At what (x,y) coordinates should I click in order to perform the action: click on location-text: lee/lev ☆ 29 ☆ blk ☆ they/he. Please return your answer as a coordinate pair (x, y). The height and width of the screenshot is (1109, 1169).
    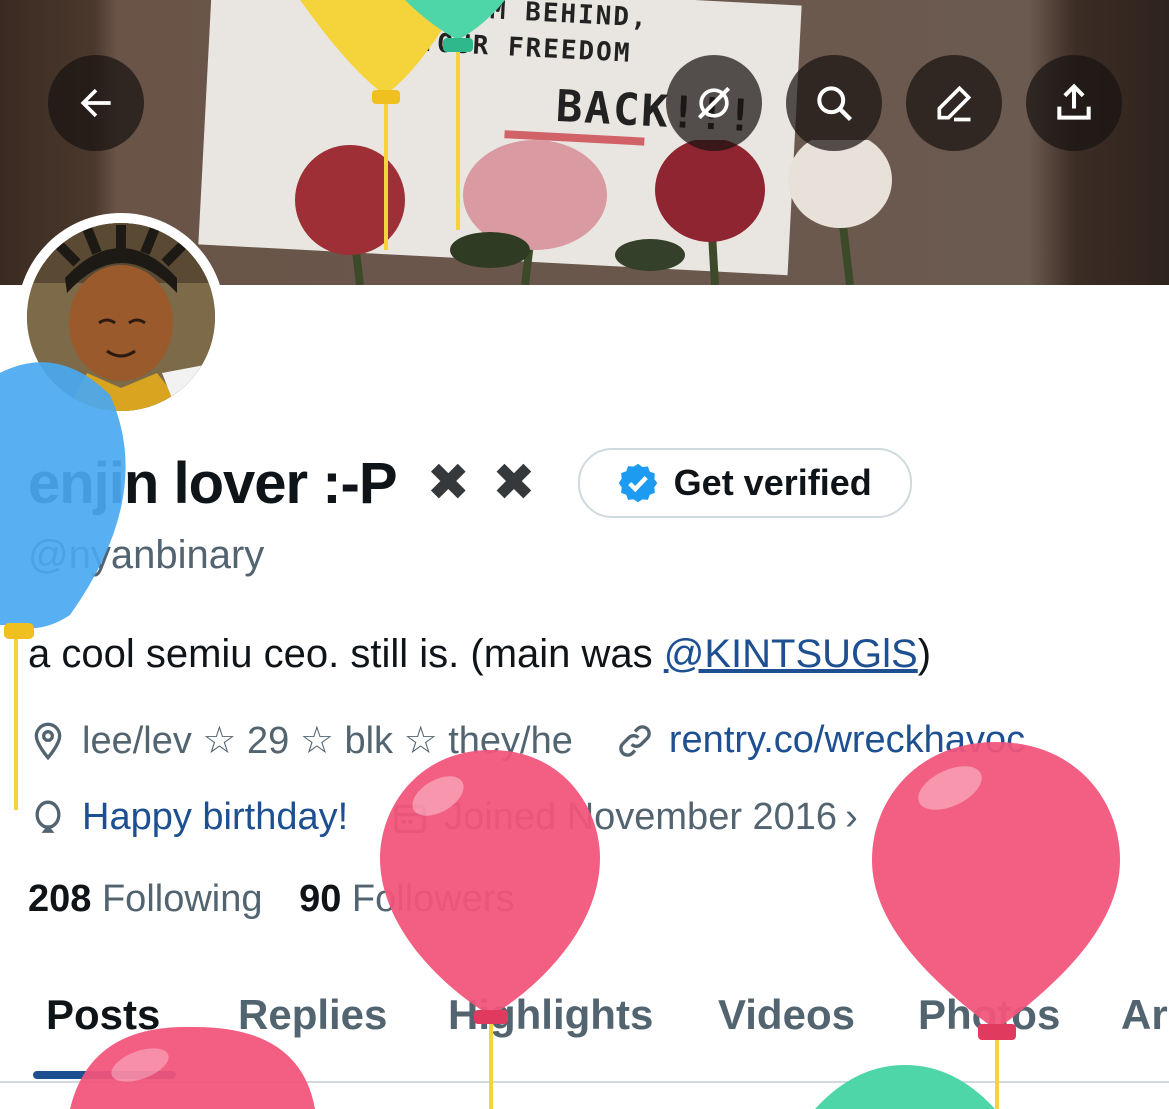
    Looking at the image, I should click on (327, 741).